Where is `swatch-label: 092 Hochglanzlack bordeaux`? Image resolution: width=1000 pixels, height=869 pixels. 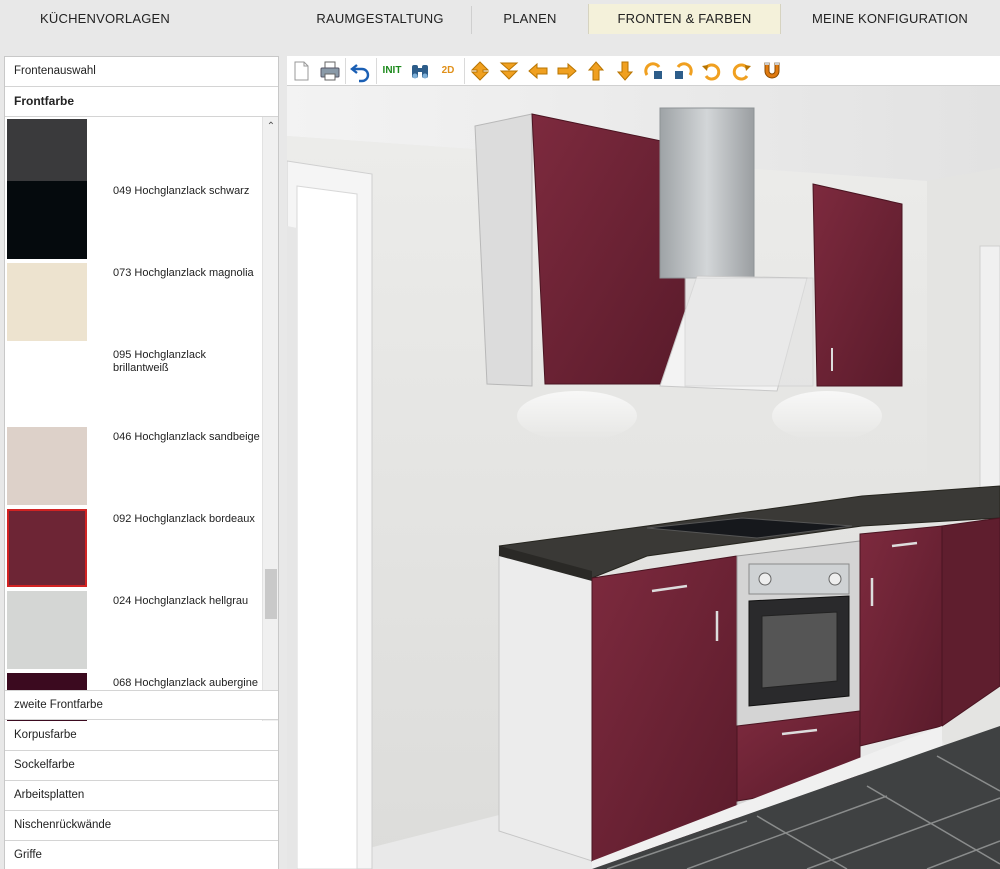 swatch-label: 092 Hochglanzlack bordeaux is located at coordinates (184, 519).